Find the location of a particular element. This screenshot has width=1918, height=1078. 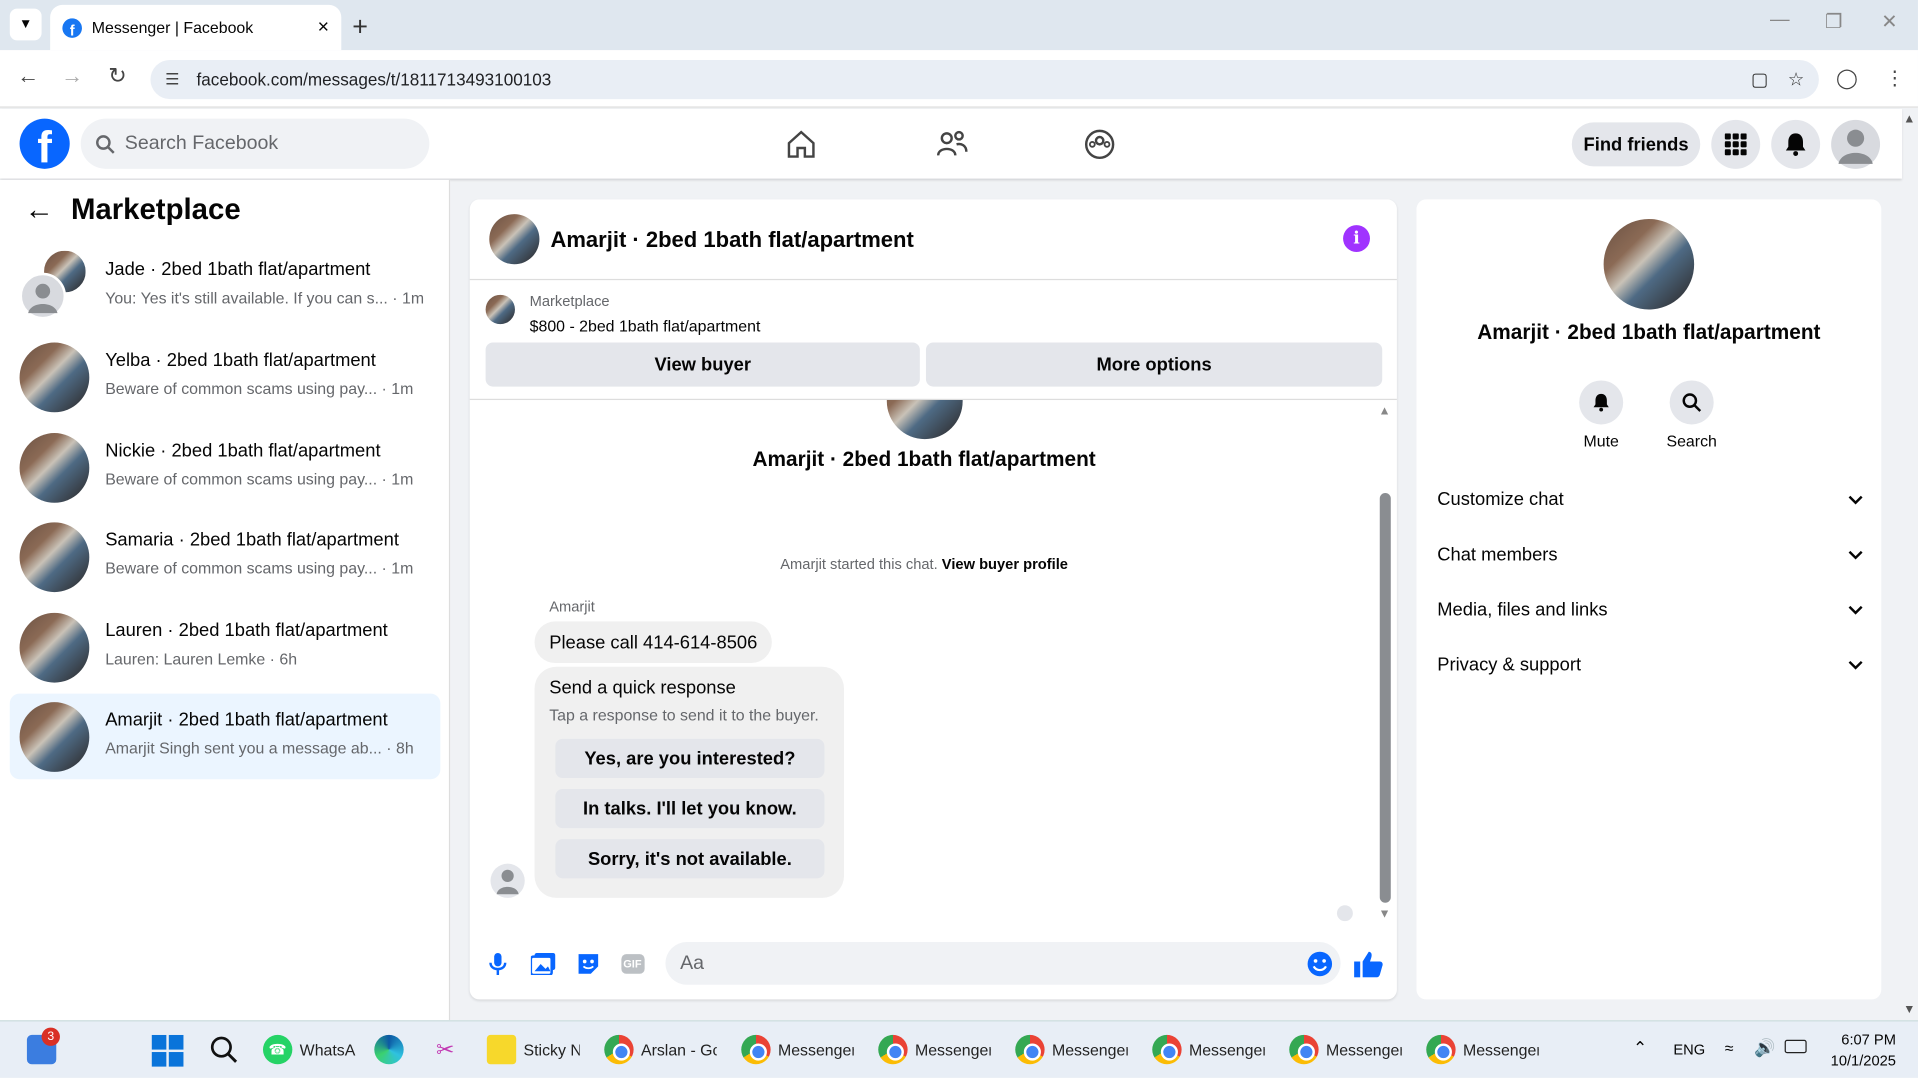

whatsapp-icon: ☎ is located at coordinates (277, 1049).